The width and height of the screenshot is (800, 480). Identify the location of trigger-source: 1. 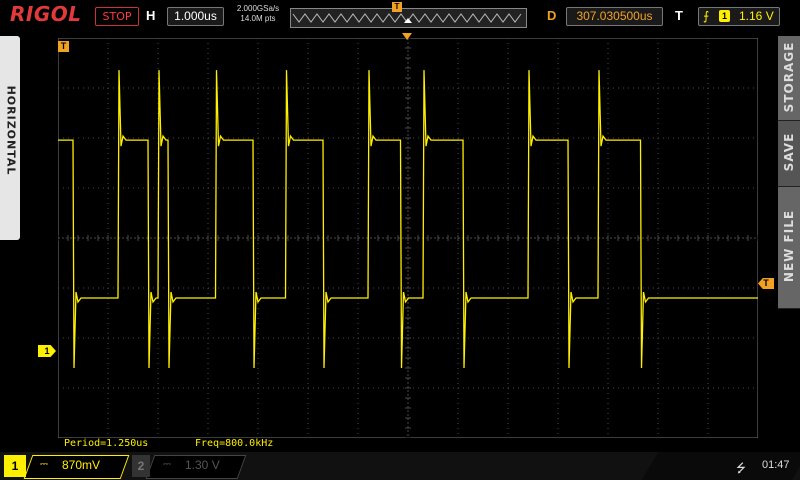
(724, 16).